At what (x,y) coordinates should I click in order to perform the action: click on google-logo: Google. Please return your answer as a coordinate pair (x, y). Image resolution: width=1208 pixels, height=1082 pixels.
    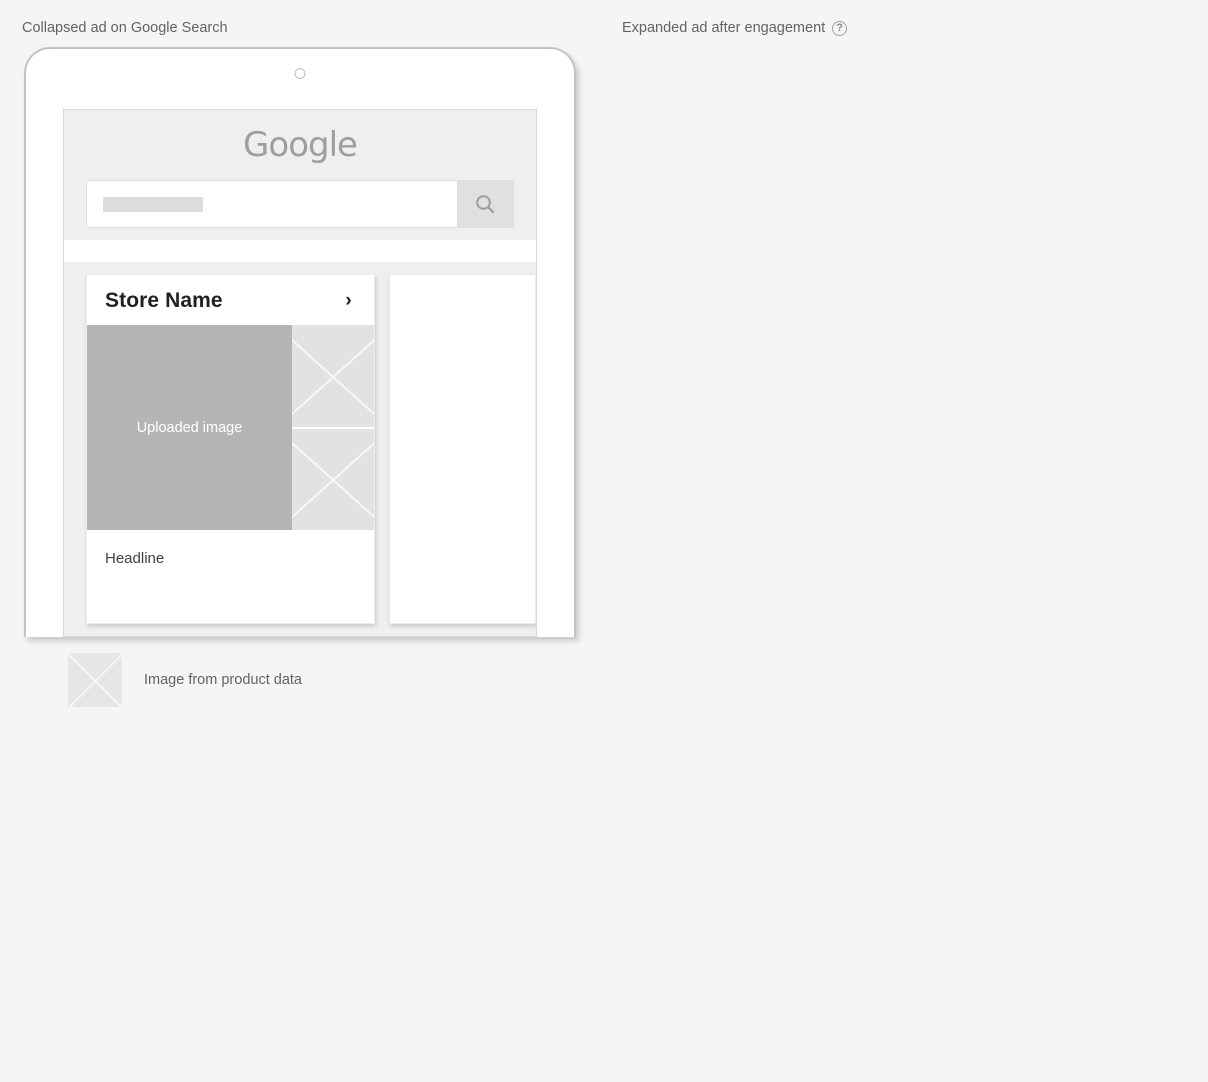
    Looking at the image, I should click on (300, 145).